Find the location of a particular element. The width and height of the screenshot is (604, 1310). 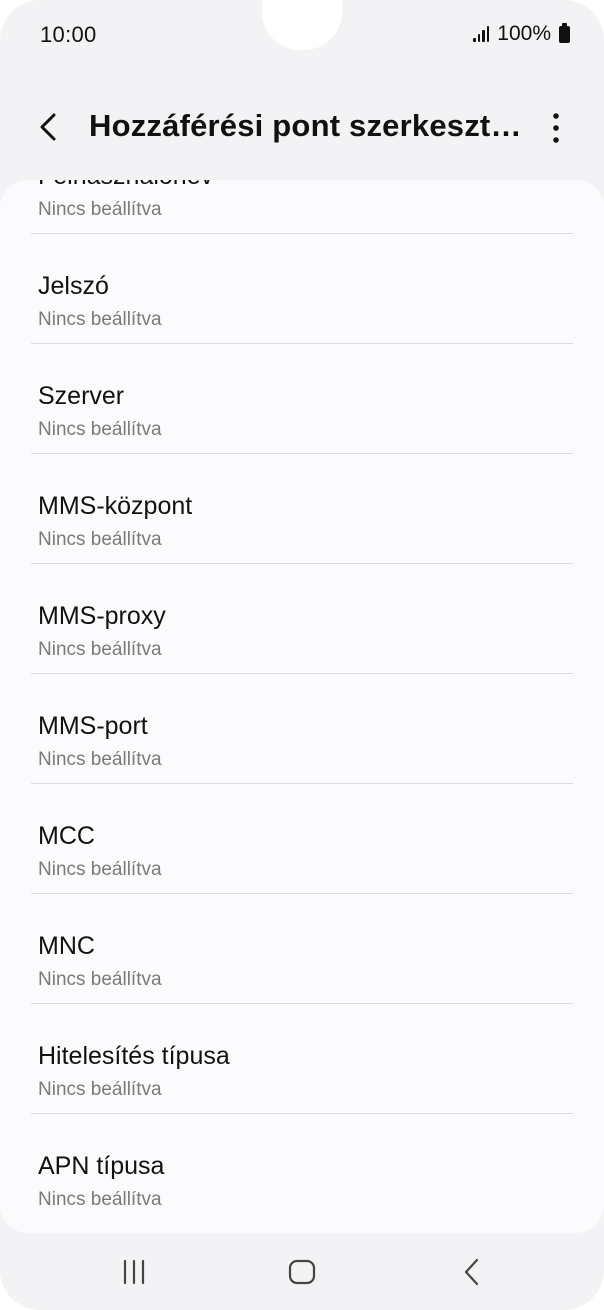

battery-icon is located at coordinates (564, 32).